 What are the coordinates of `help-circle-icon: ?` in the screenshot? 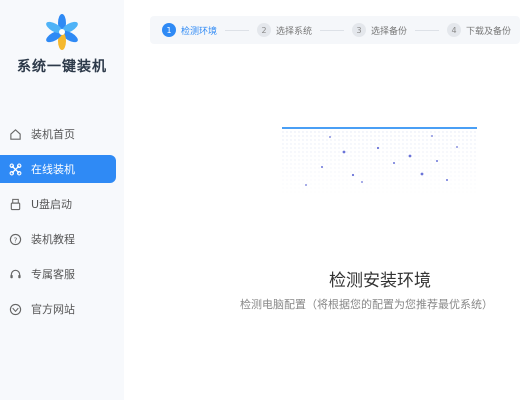 It's located at (15, 239).